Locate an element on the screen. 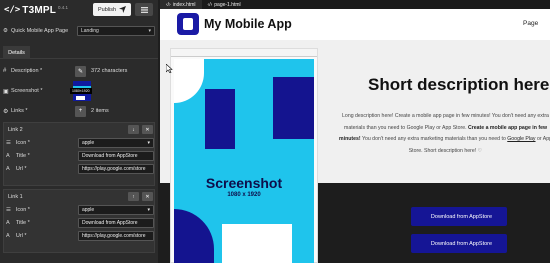  file-tabs: ‹/› index.html ‹/› page-1.html is located at coordinates (355, 4).